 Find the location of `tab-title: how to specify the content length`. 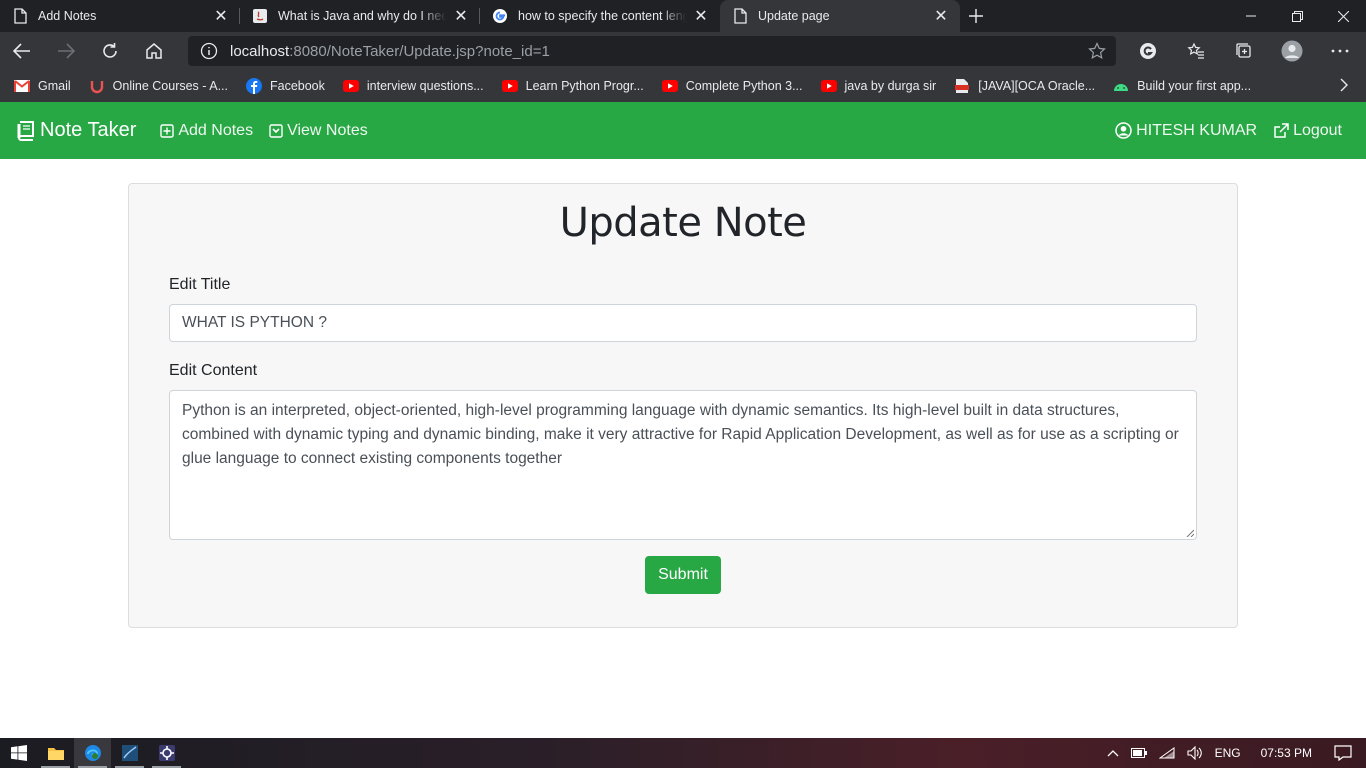

tab-title: how to specify the content length is located at coordinates (602, 16).